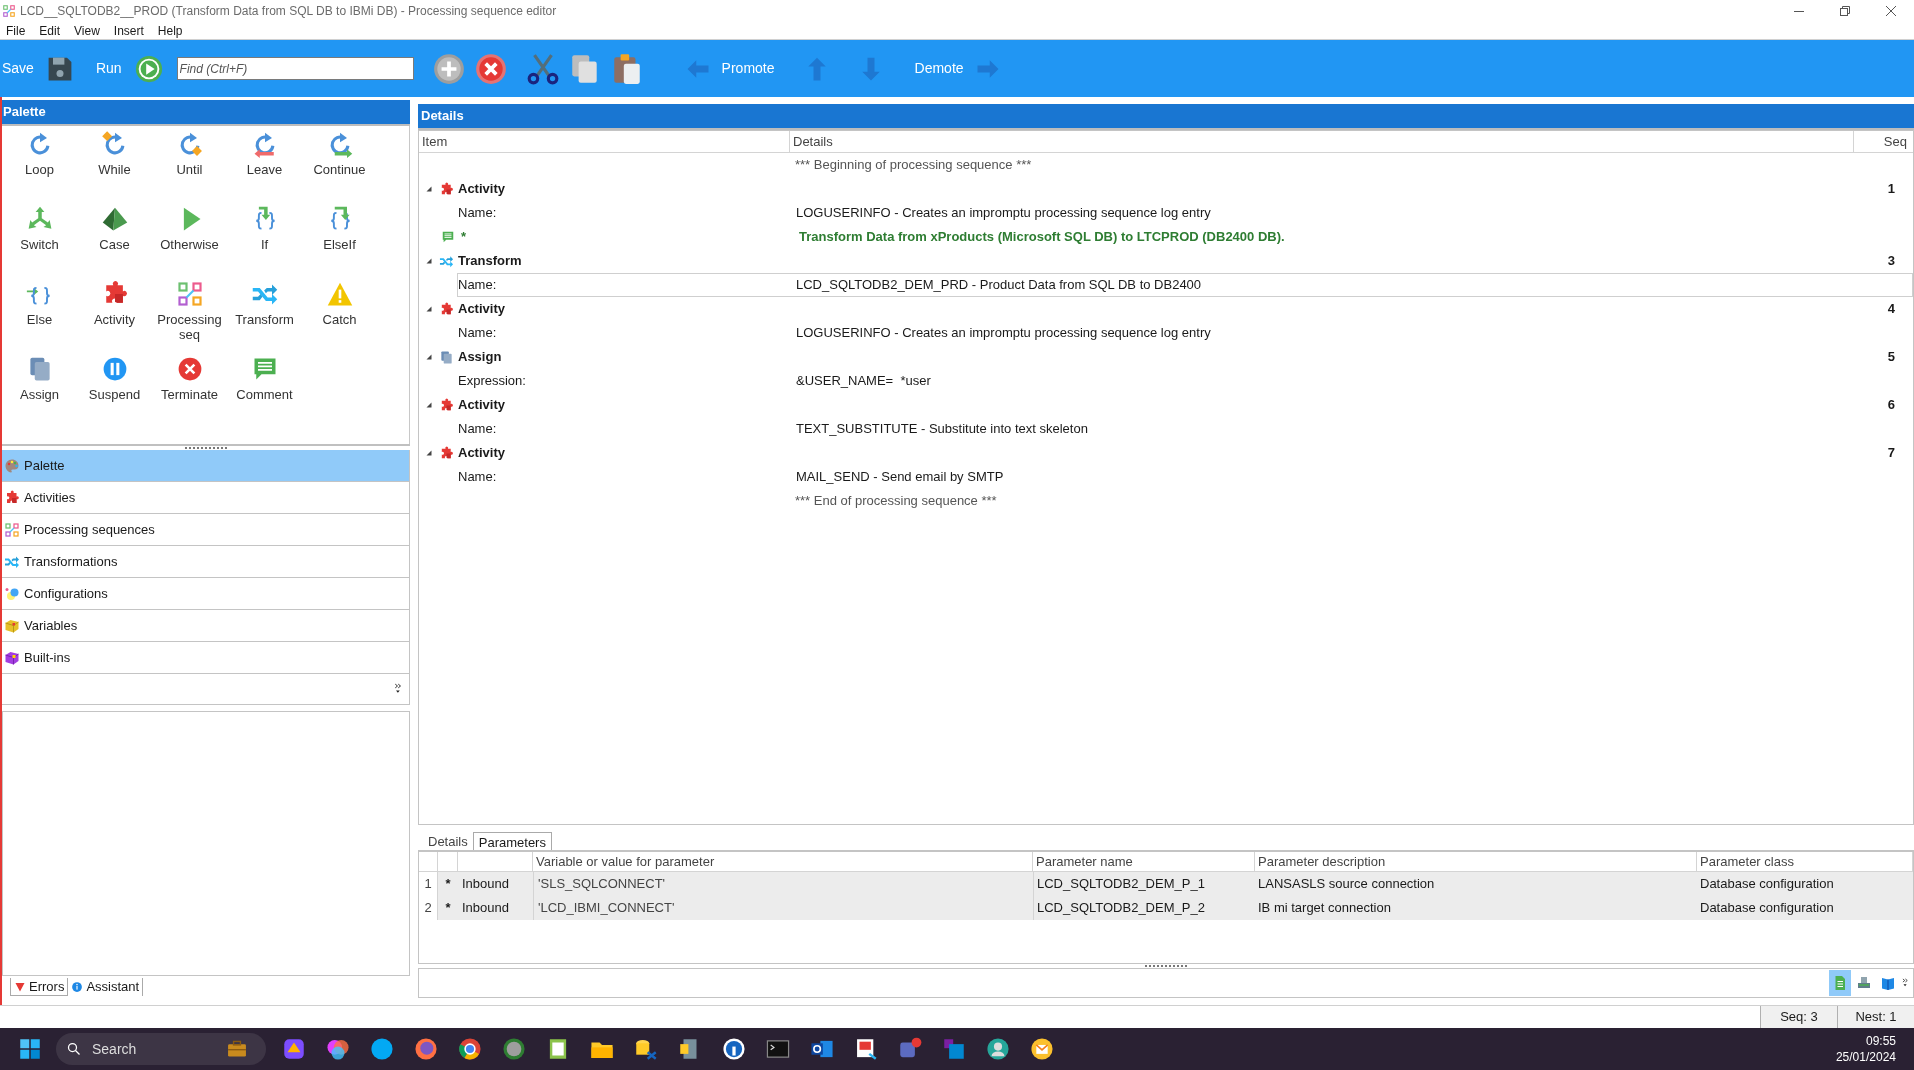  Describe the element at coordinates (1185, 429) in the screenshot. I see `tree-row: Name: TEXT_SUBSTITUTE - Substitute into text skeleton` at that location.